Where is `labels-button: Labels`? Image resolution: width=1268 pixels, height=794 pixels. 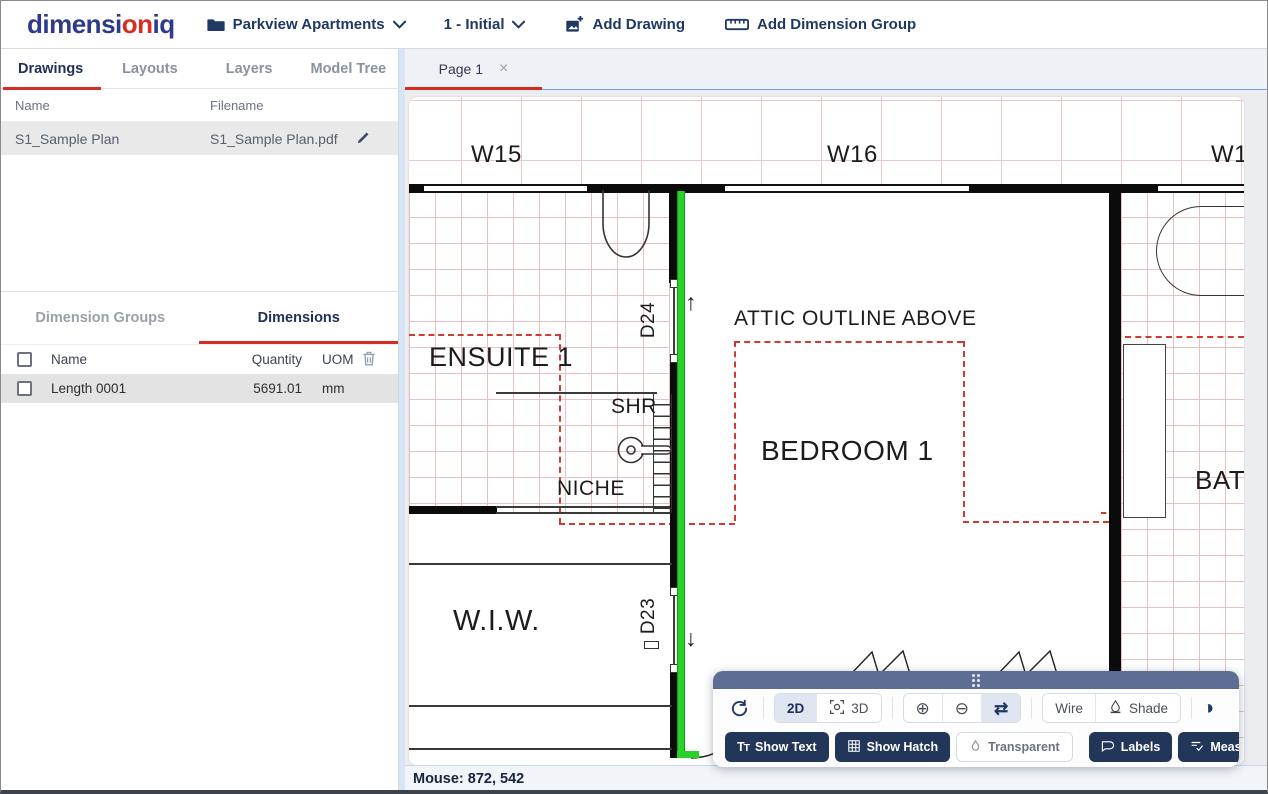 labels-button: Labels is located at coordinates (1130, 747).